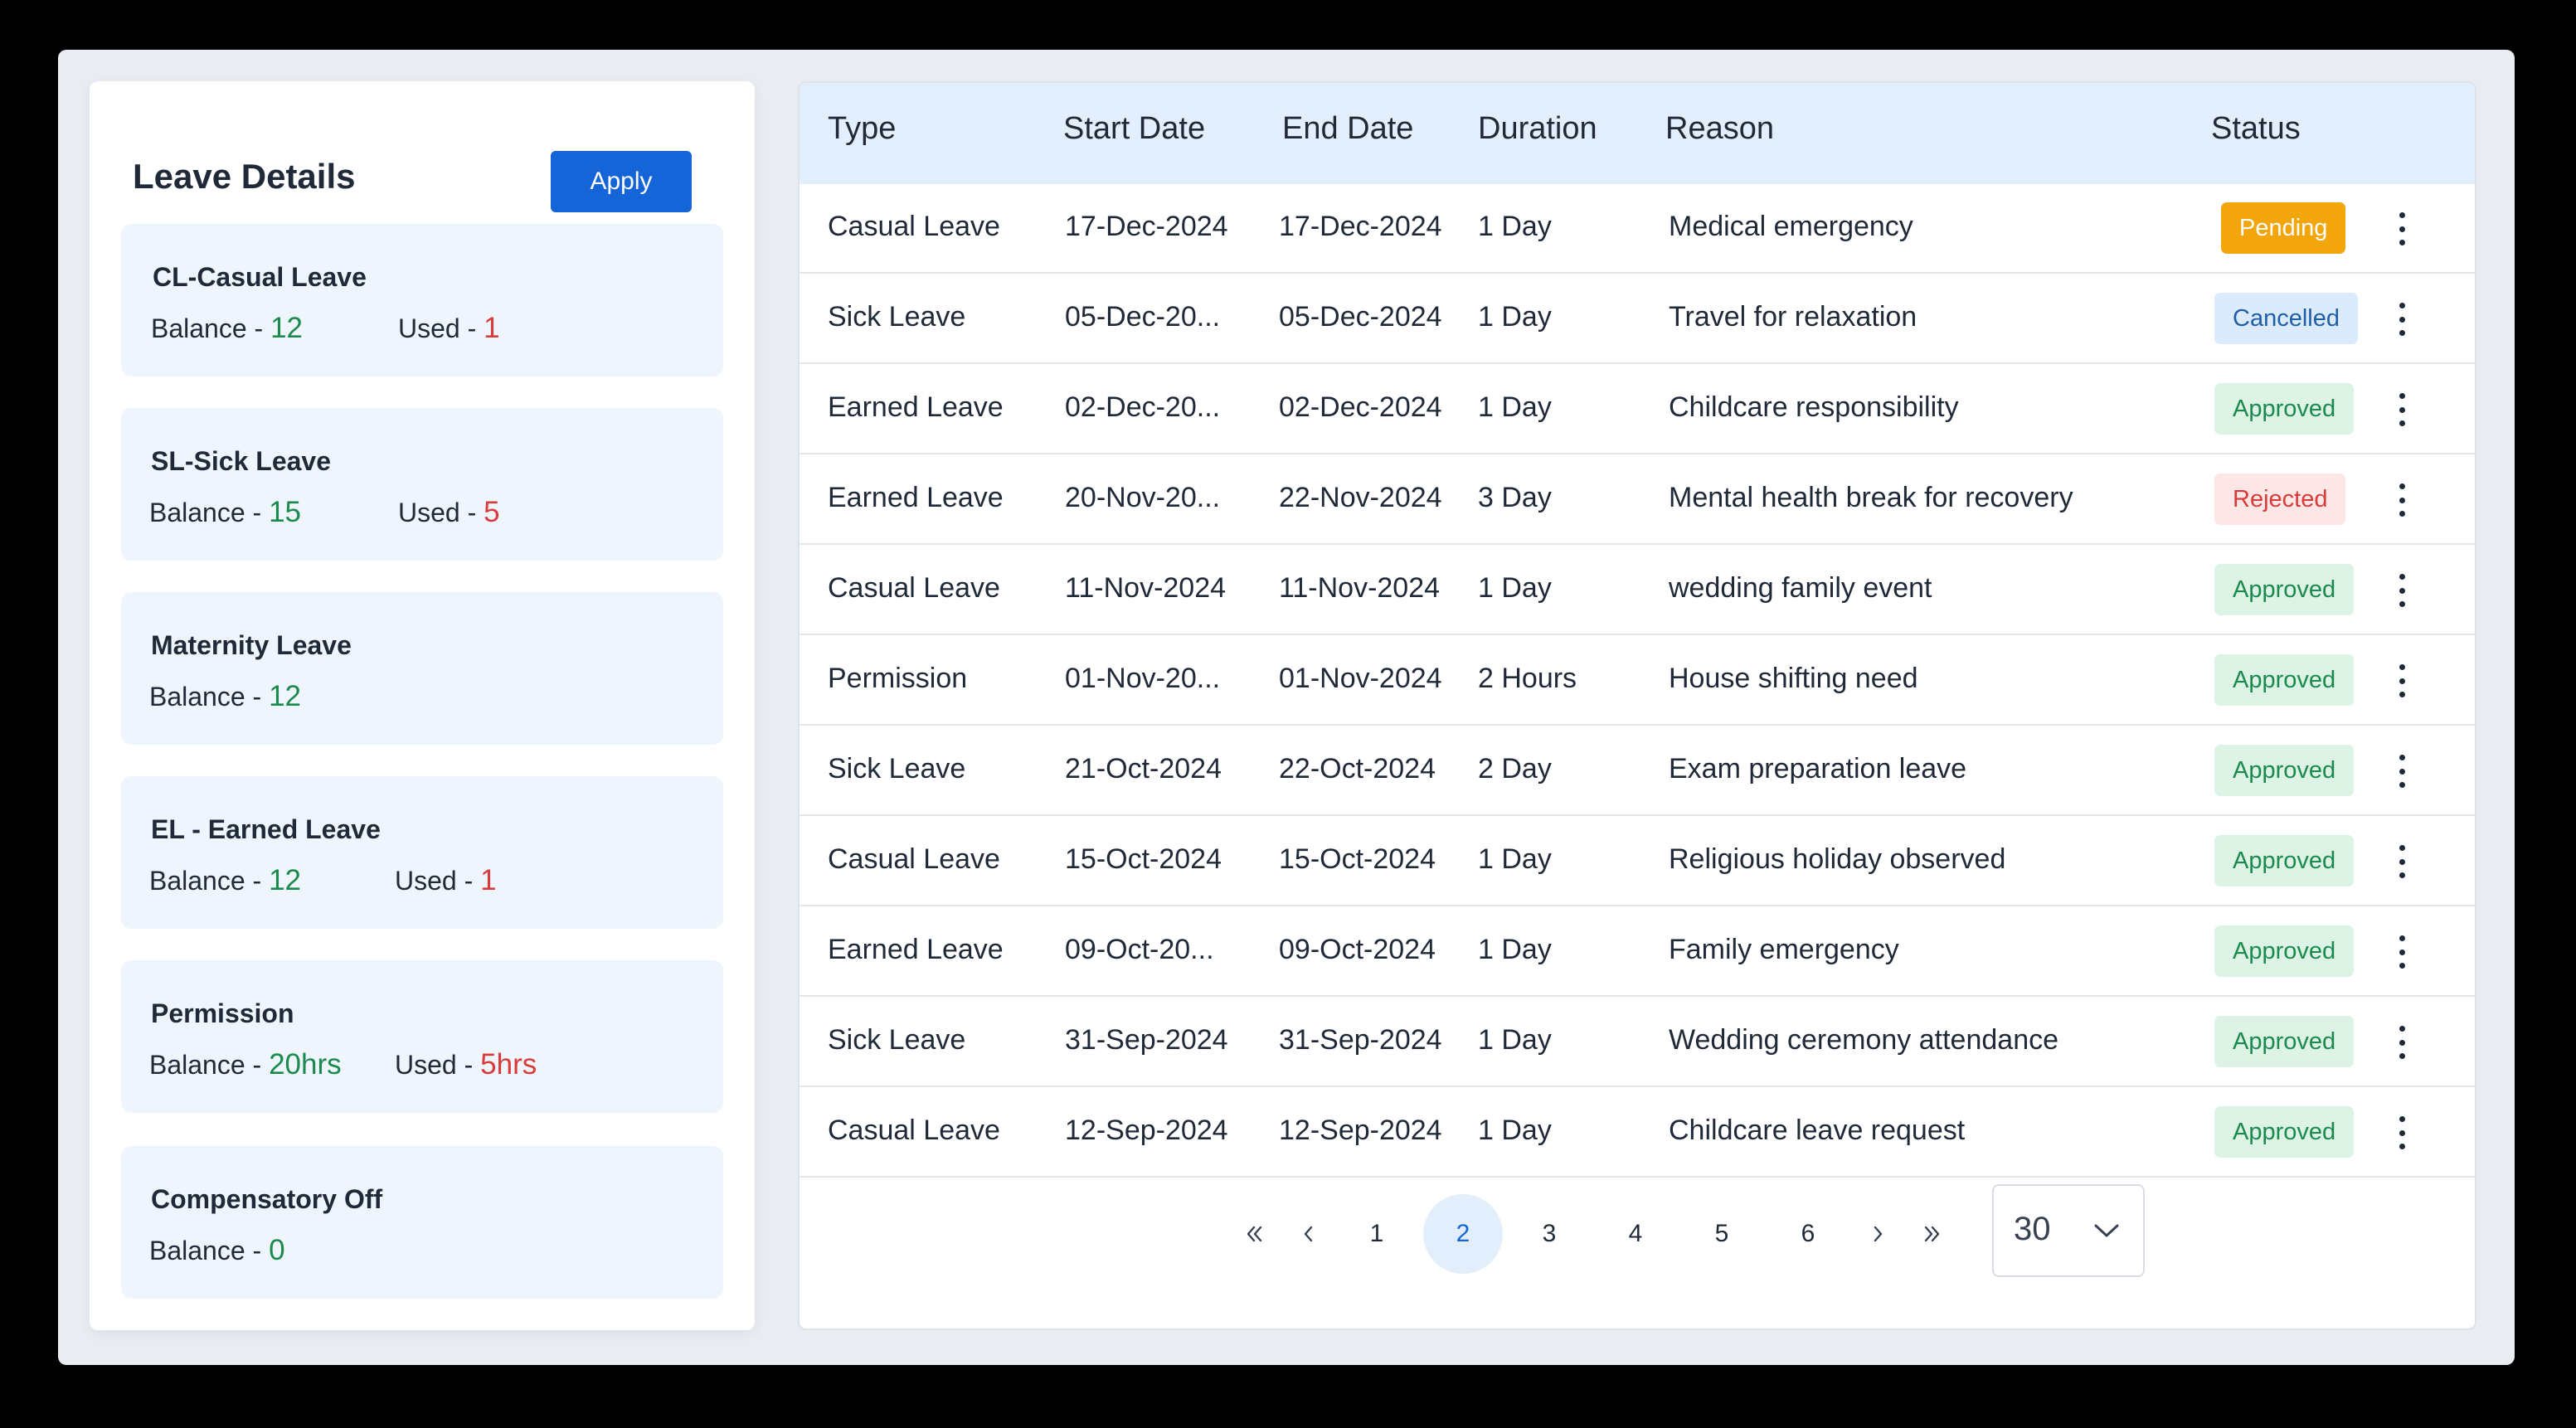 The height and width of the screenshot is (1428, 2576). I want to click on card-title: SL-Sick Leave, so click(241, 461).